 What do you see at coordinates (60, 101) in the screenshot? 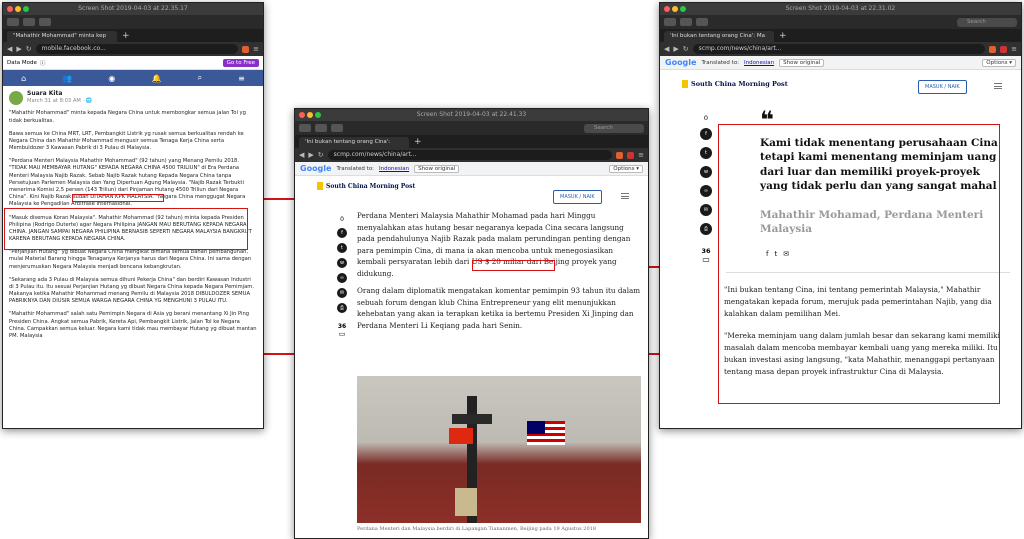
I see `post-date: March 31 at 8:03 AM · 🌐` at bounding box center [60, 101].